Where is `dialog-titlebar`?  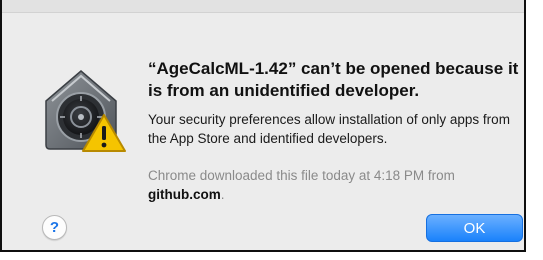 dialog-titlebar is located at coordinates (263, 6).